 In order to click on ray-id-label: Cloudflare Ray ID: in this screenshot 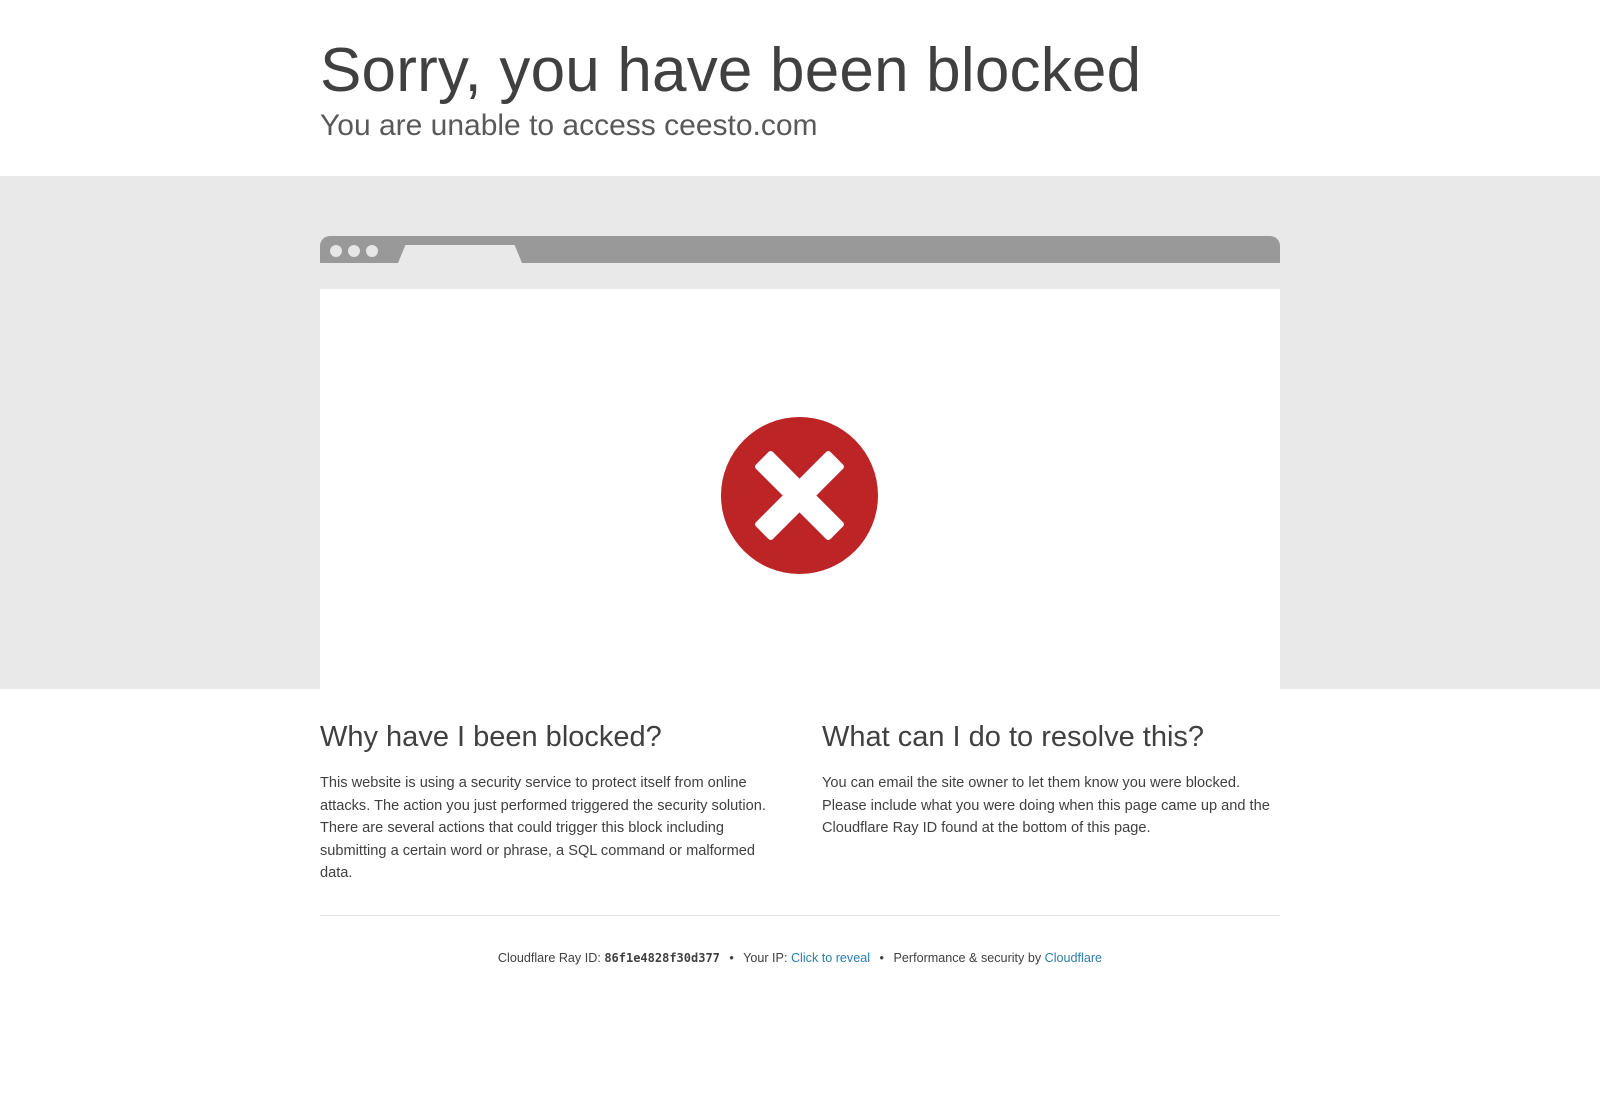, I will do `click(549, 958)`.